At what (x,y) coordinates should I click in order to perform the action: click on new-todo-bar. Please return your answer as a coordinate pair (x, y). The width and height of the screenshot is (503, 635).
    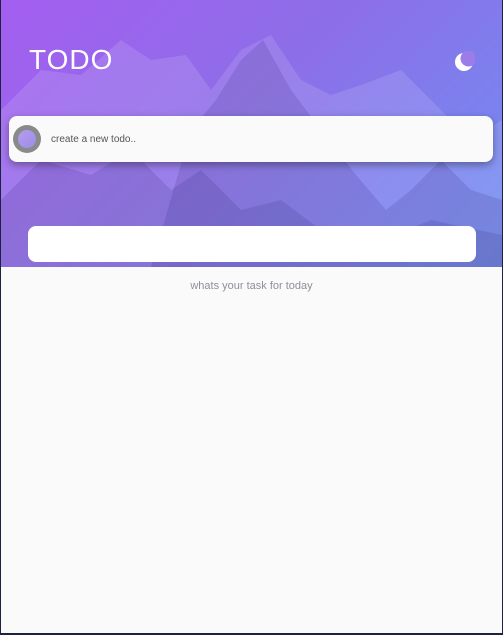
    Looking at the image, I should click on (251, 139).